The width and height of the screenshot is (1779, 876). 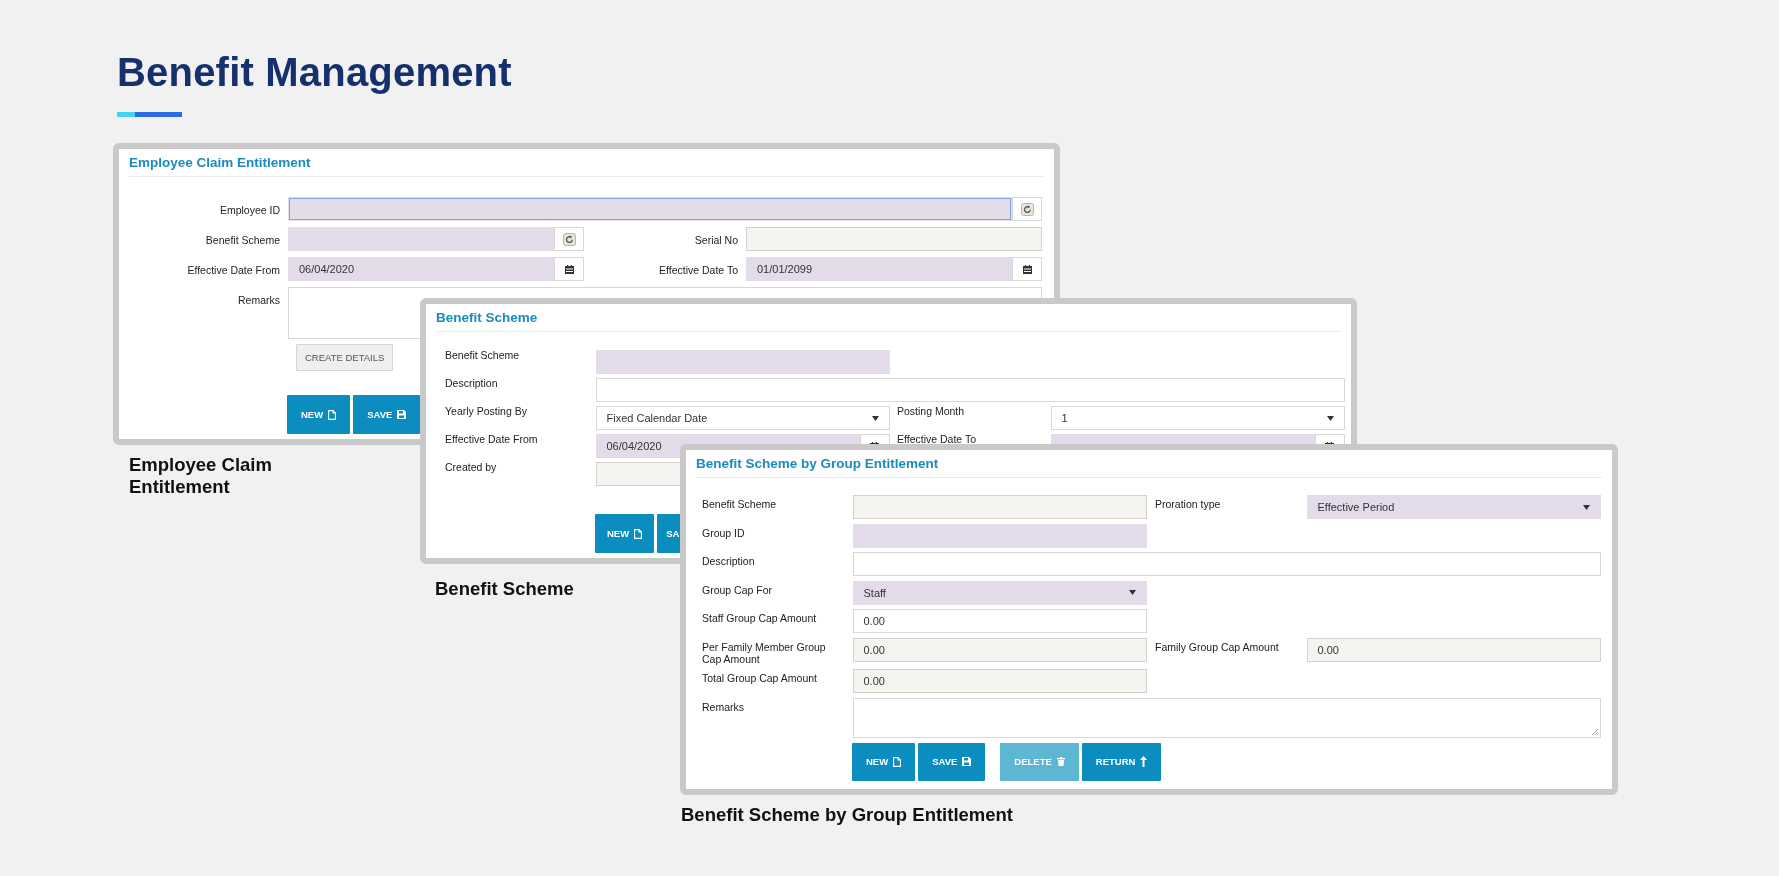 What do you see at coordinates (1060, 761) in the screenshot?
I see `trash-icon` at bounding box center [1060, 761].